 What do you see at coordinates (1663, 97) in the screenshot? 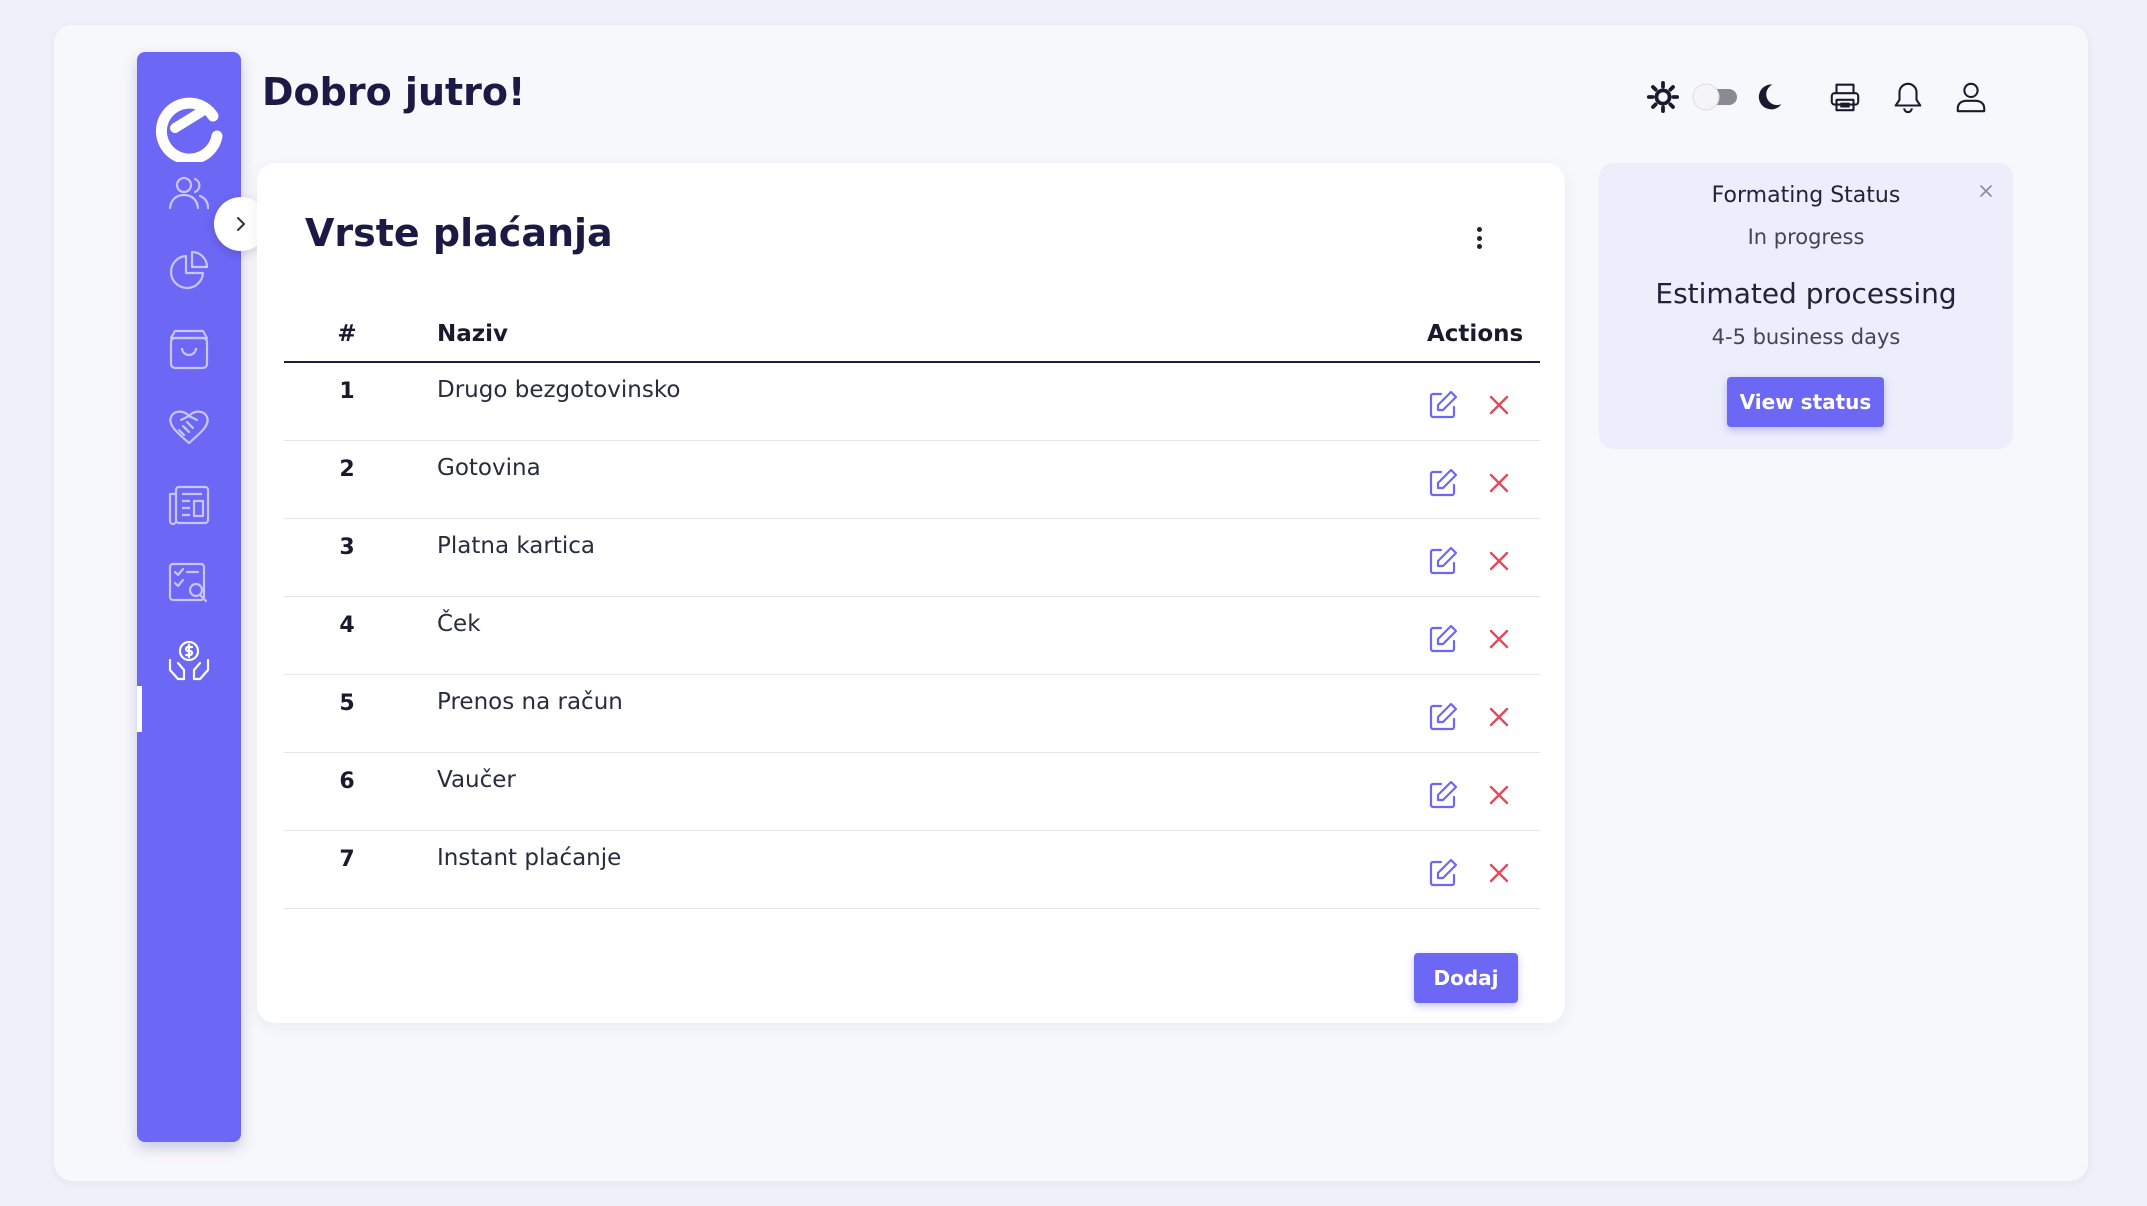
I see `sun-icon` at bounding box center [1663, 97].